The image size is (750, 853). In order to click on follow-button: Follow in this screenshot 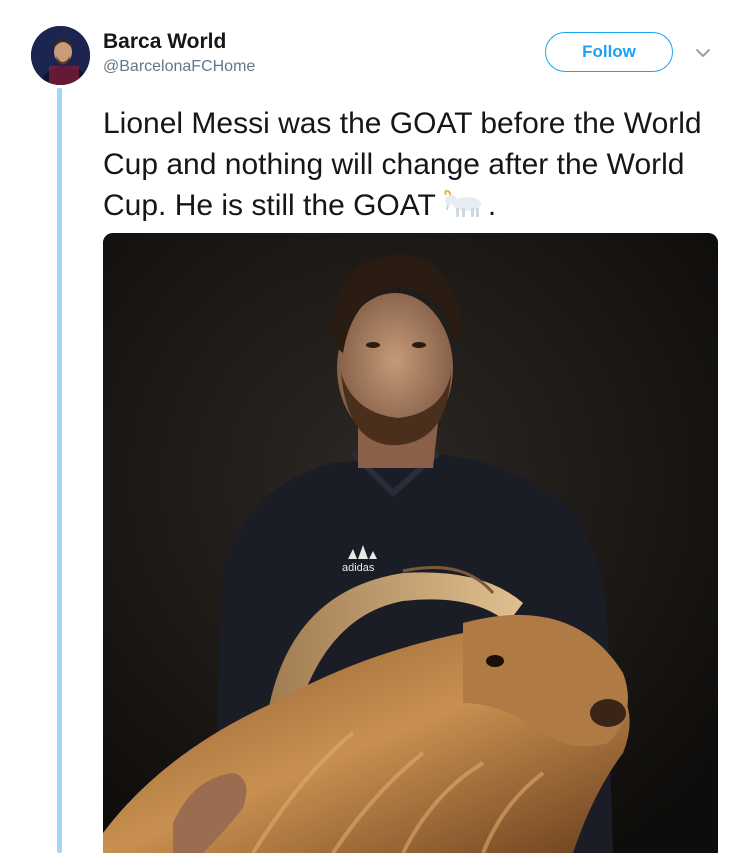, I will do `click(609, 52)`.